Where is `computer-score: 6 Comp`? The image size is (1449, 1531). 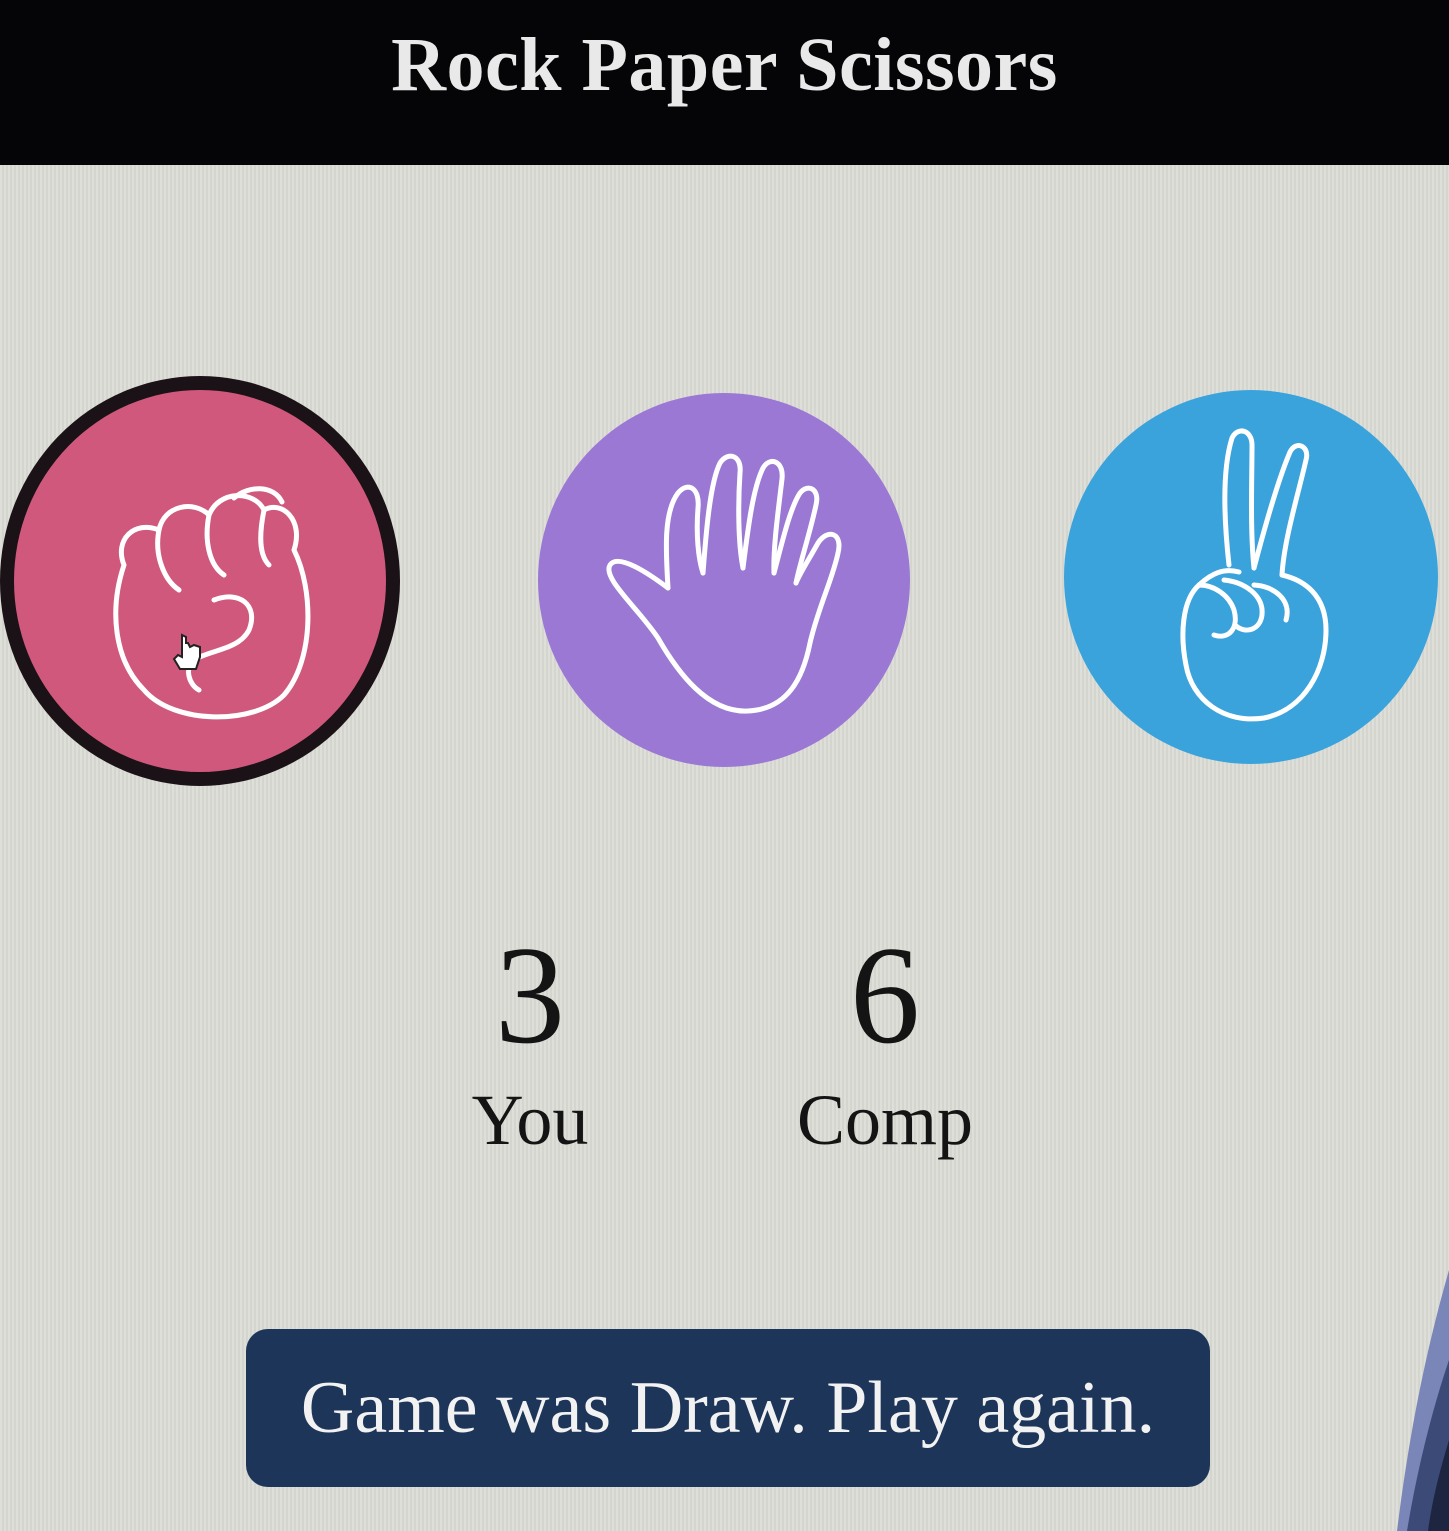 computer-score: 6 Comp is located at coordinates (885, 1039).